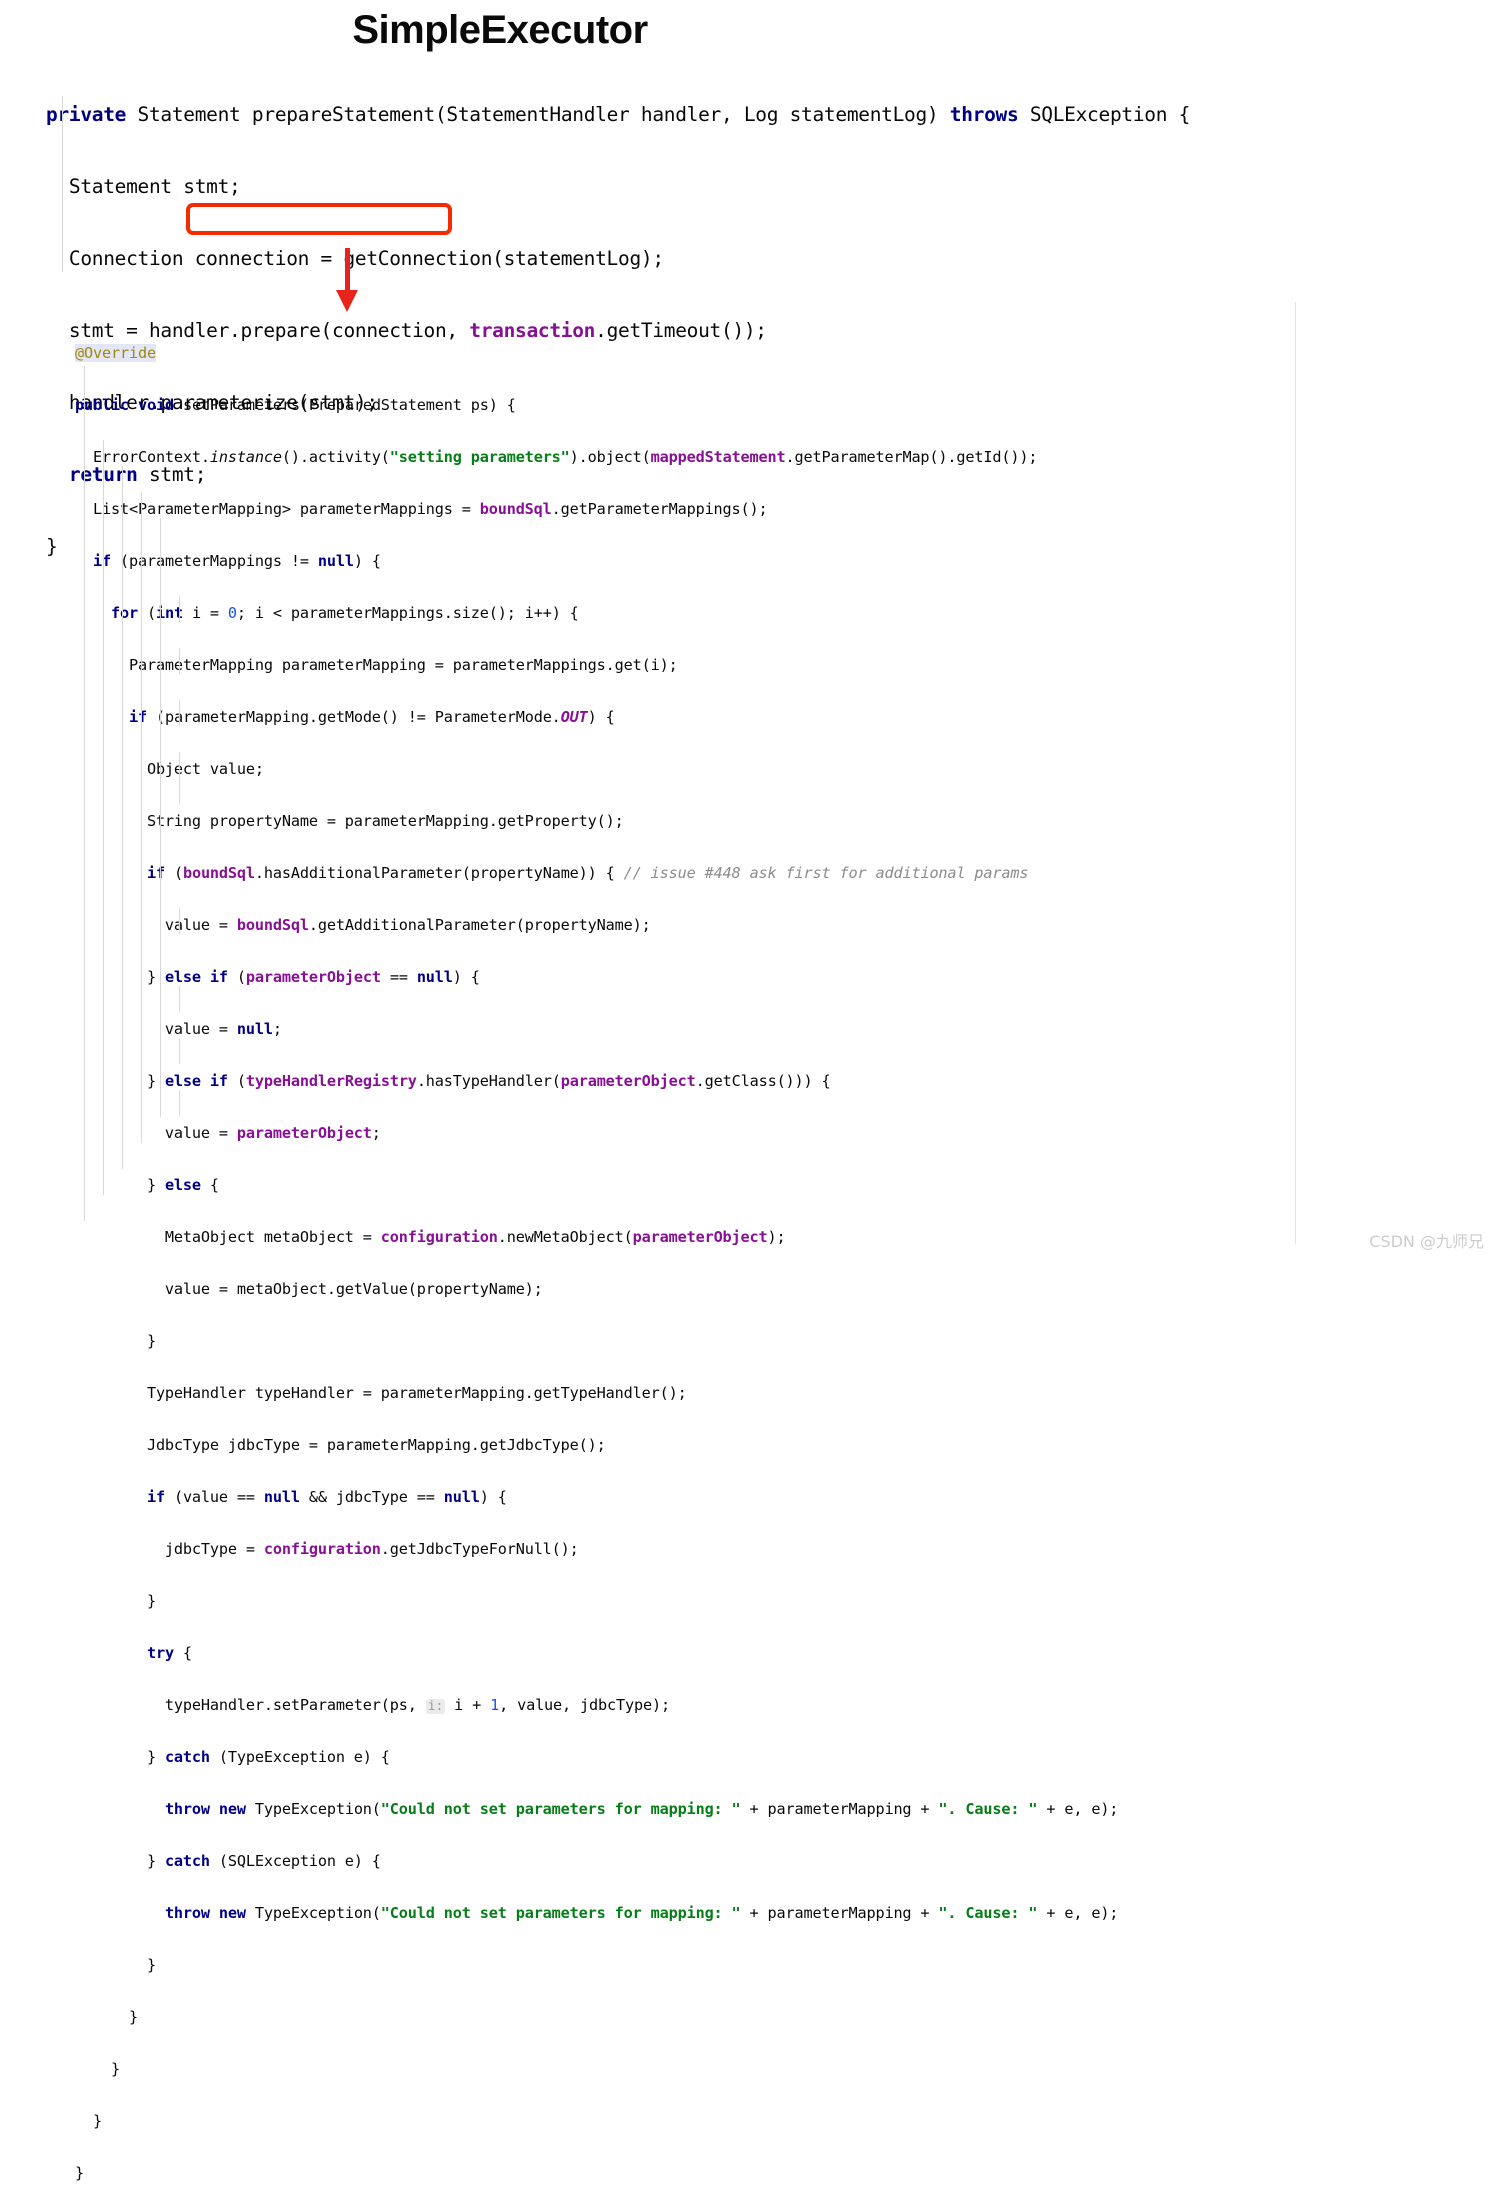  Describe the element at coordinates (178, 1029) in the screenshot. I see `code-line: value = null;` at that location.